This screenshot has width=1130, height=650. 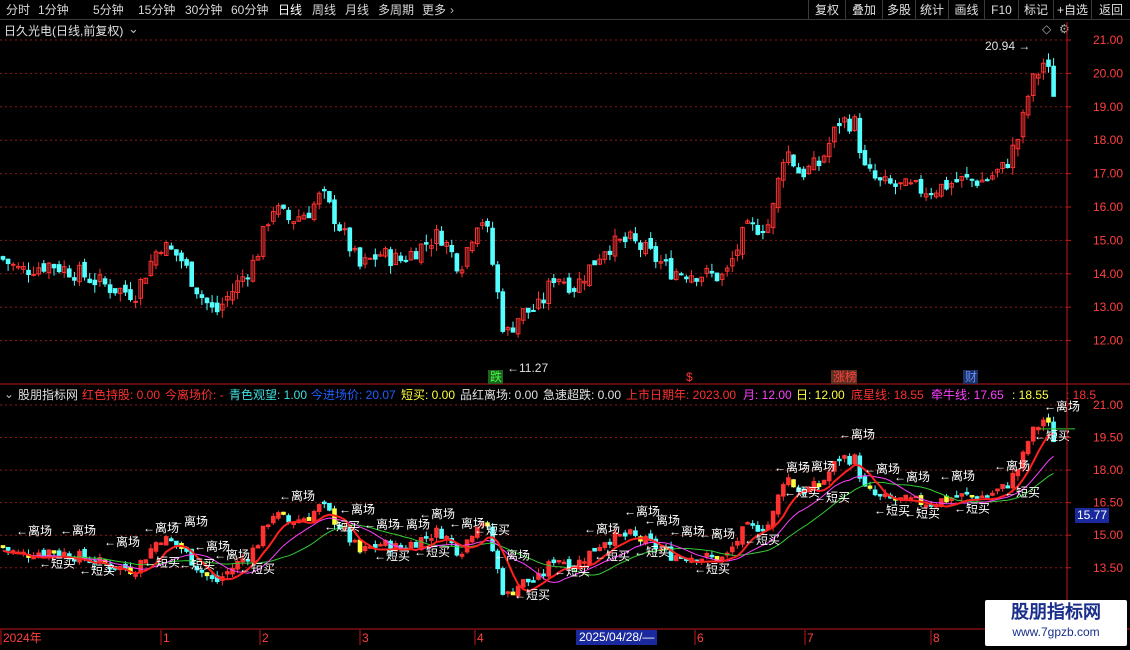 I want to click on y-tick-label: 19.00, so click(x=1108, y=107).